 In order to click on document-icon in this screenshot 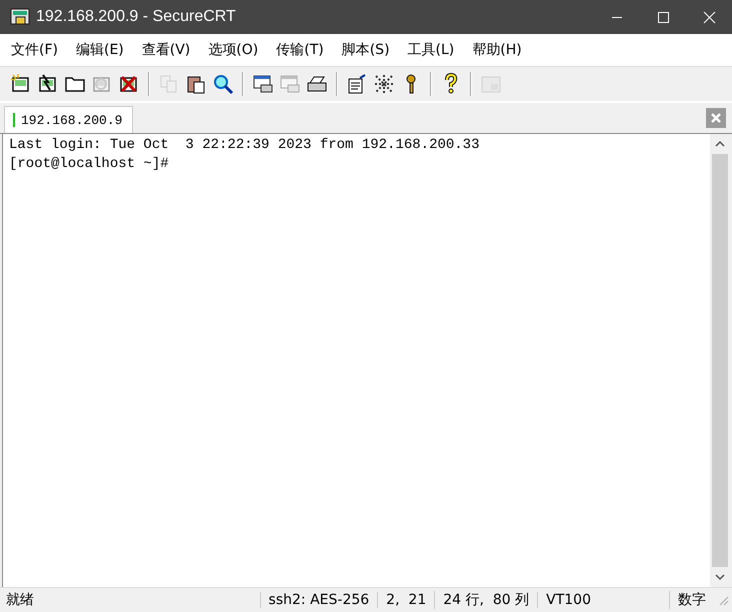, I will do `click(357, 84)`.